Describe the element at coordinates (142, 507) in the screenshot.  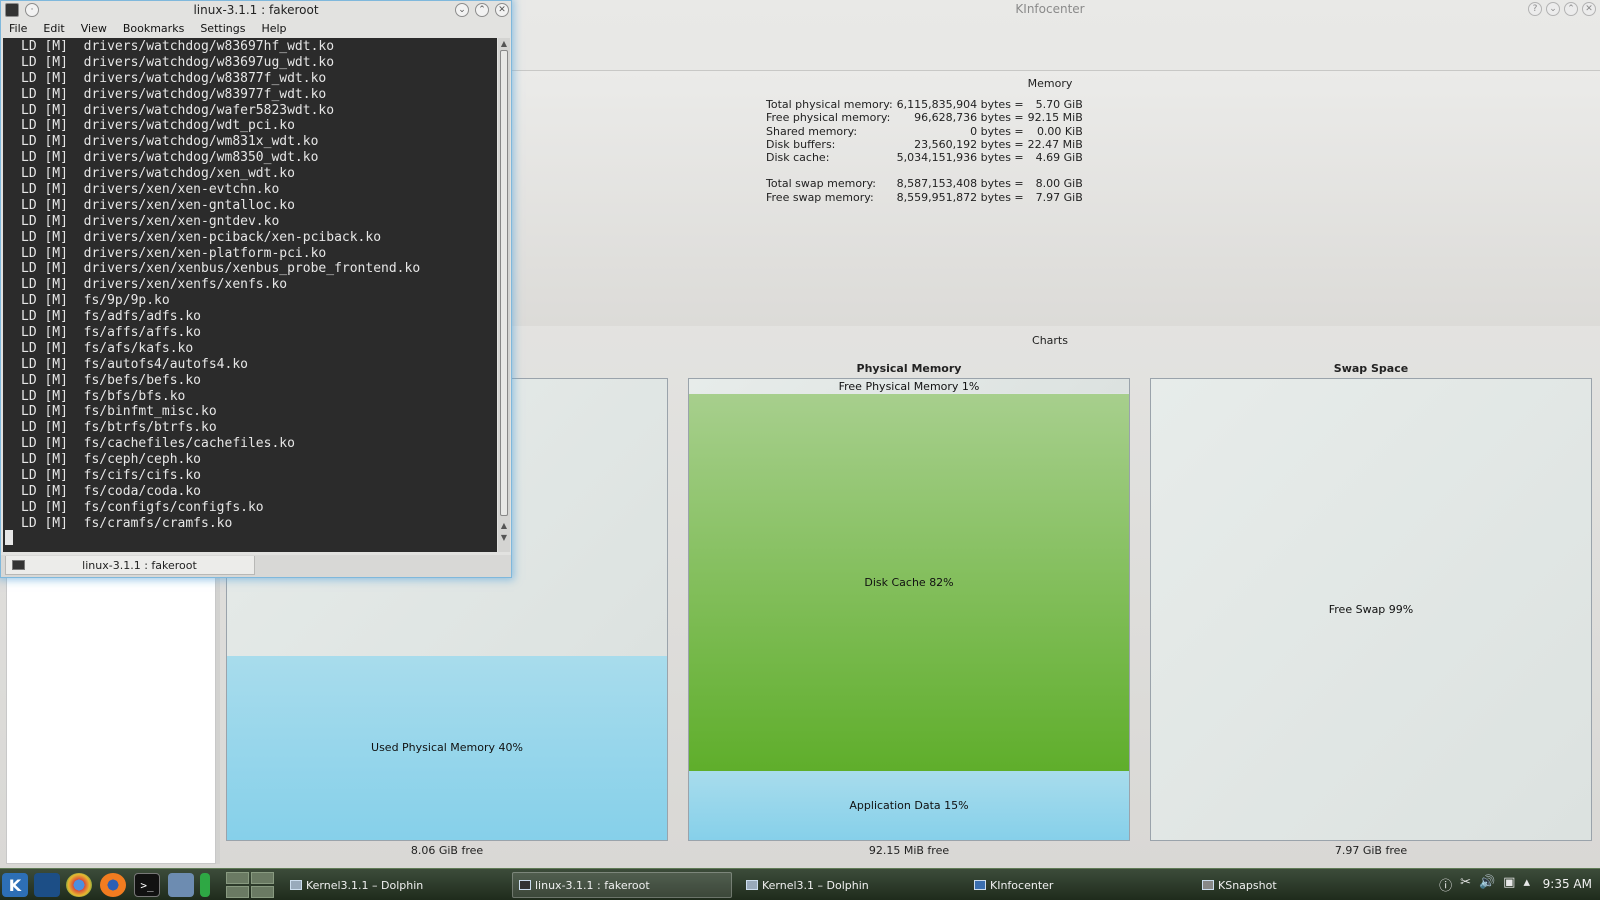
I see `terminal-line: LD [M] fs/configfs/configfs.ko` at that location.